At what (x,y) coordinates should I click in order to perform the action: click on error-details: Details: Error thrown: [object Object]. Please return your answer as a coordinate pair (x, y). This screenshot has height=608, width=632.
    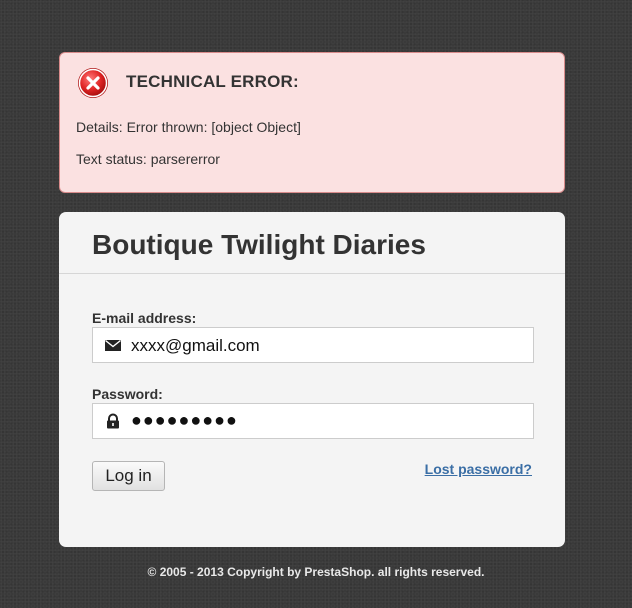
    Looking at the image, I should click on (188, 127).